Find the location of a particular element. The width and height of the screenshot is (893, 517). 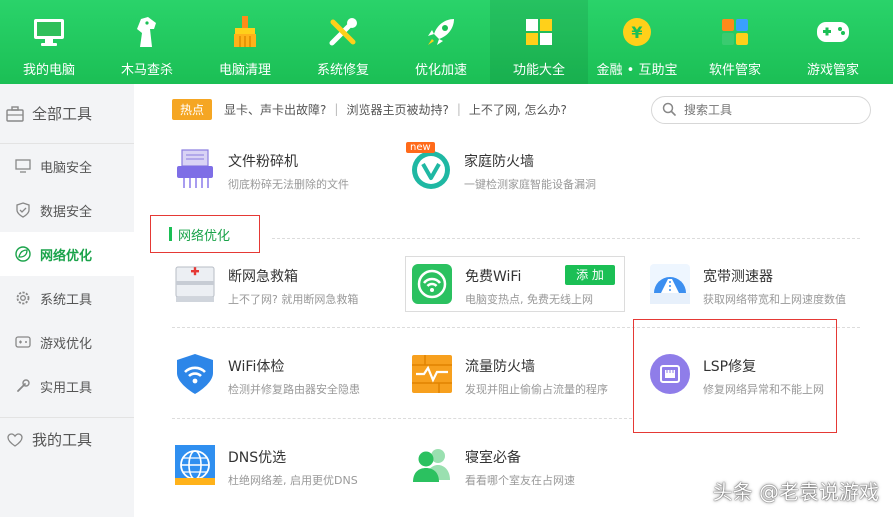

toolbar-label: 软件管家 is located at coordinates (734, 70).